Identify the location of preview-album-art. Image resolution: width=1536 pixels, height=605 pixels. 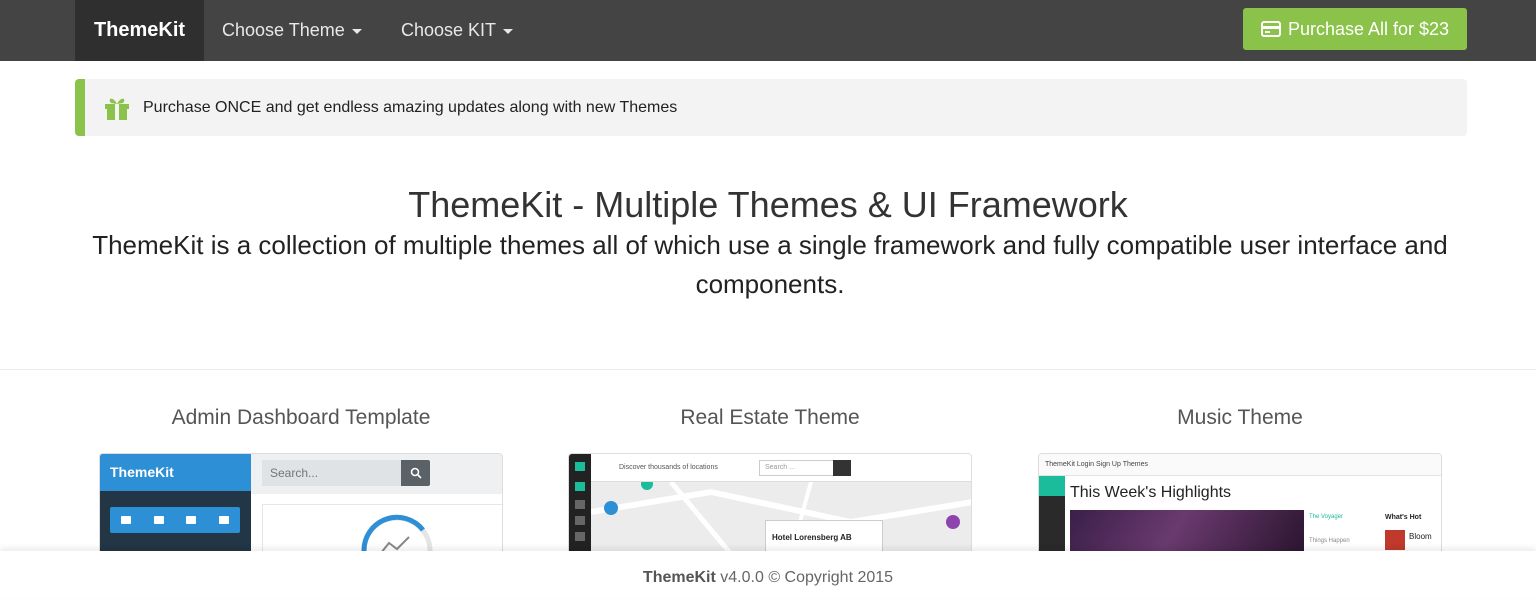
(1395, 540).